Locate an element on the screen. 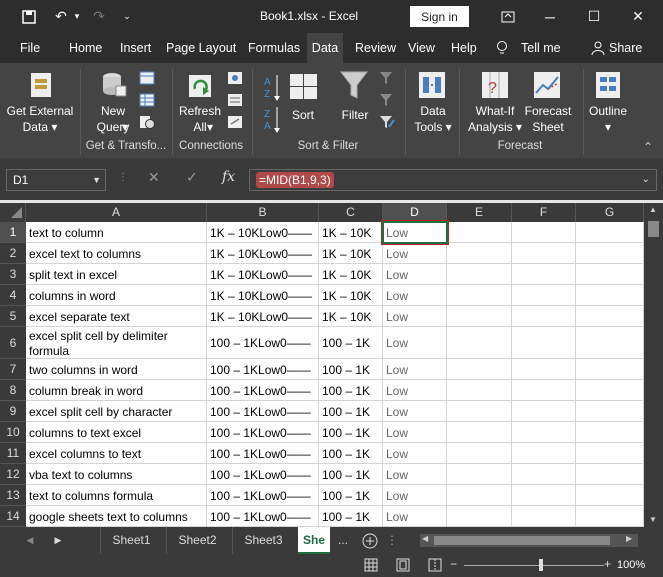 The height and width of the screenshot is (577, 663). scroll-down-icon: ▼ is located at coordinates (653, 519).